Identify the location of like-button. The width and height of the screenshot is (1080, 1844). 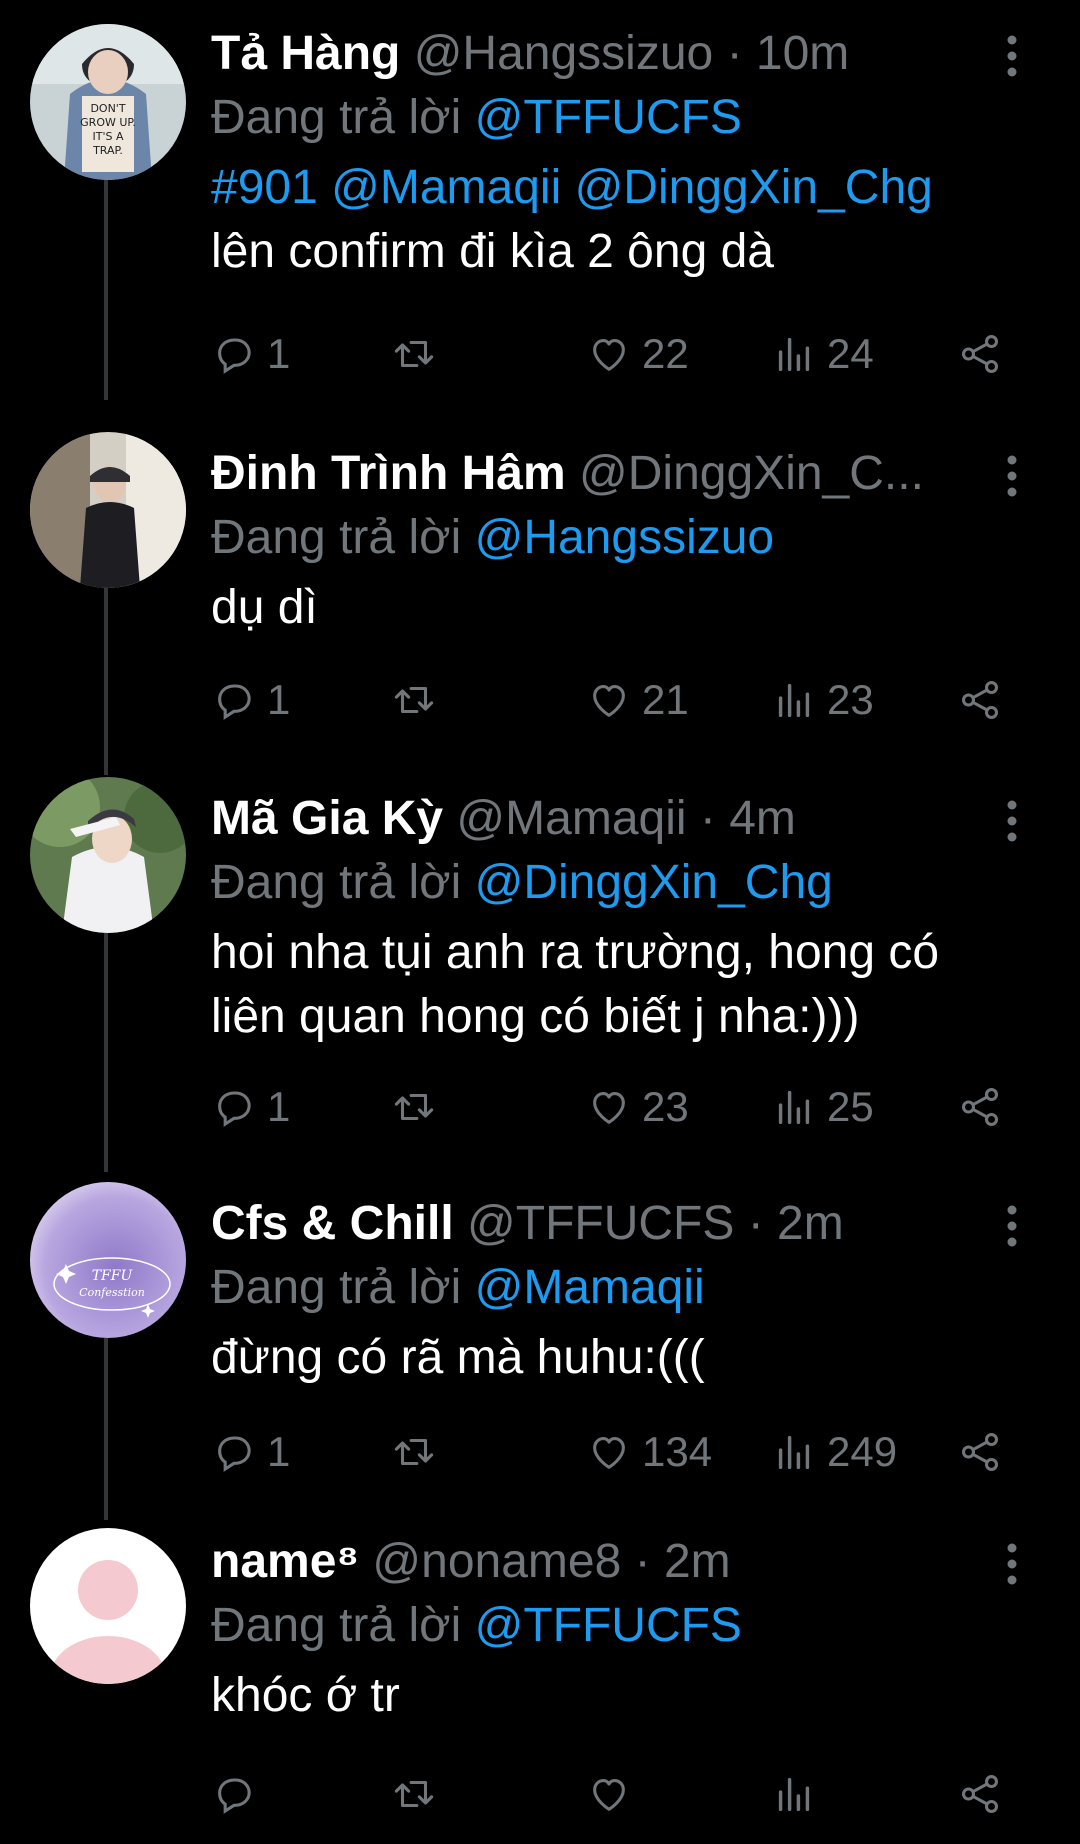
(614, 1794).